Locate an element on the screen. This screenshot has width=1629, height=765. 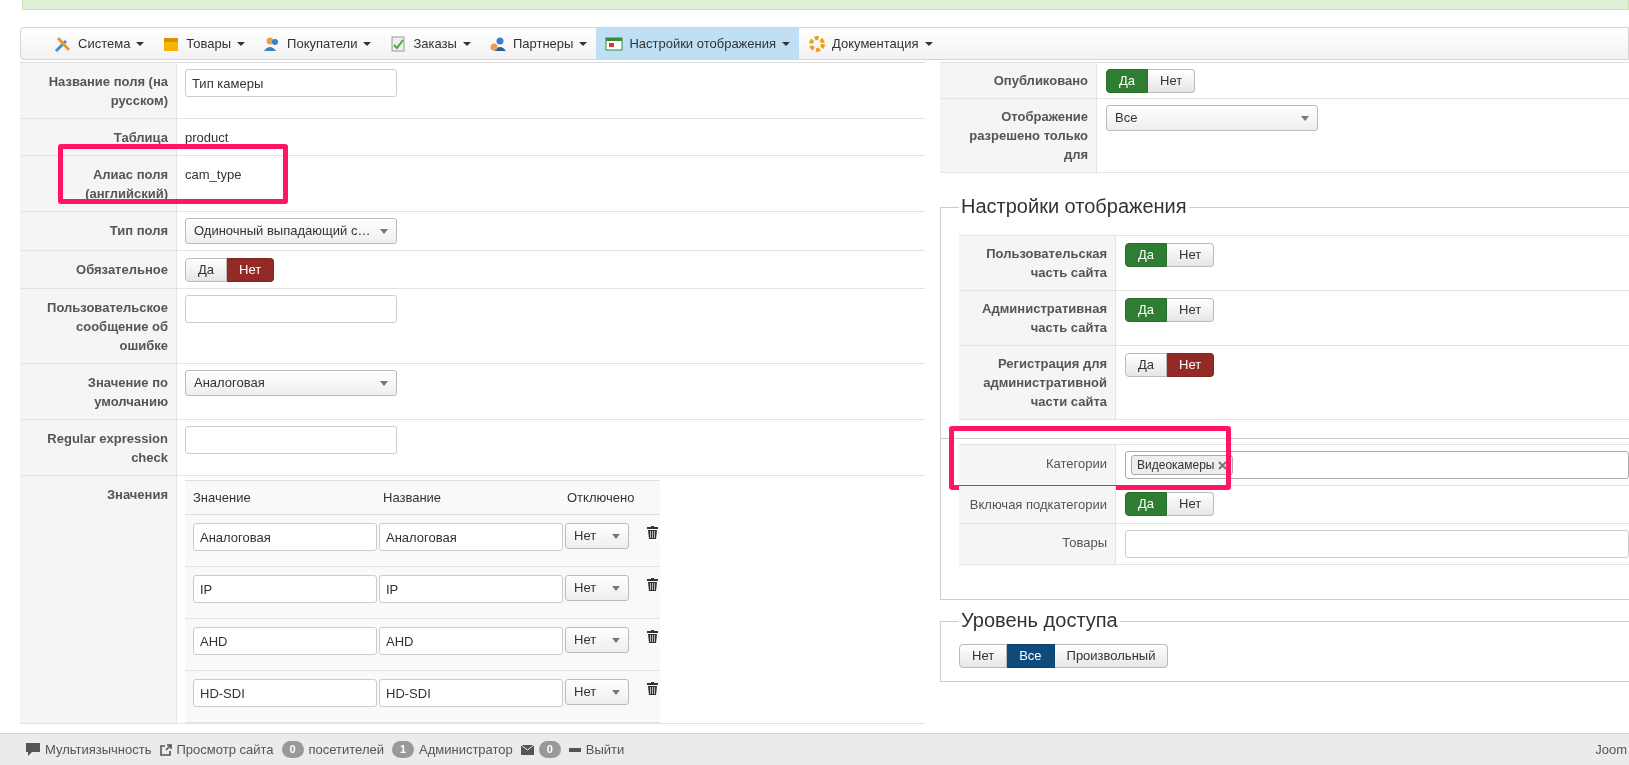
minus-icon is located at coordinates (574, 749).